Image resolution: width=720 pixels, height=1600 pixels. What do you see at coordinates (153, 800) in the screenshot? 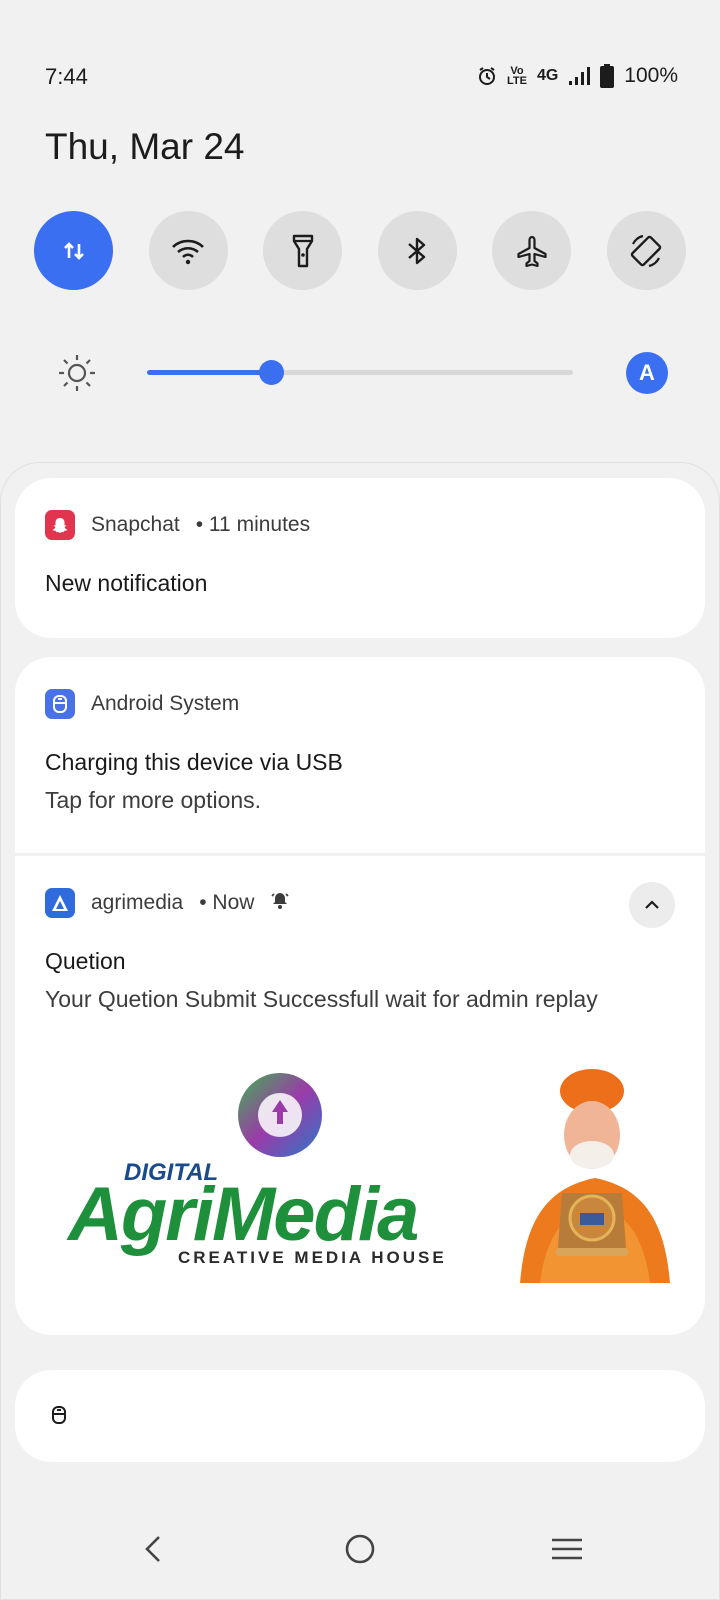
I see `notification-text: Tap for more options.` at bounding box center [153, 800].